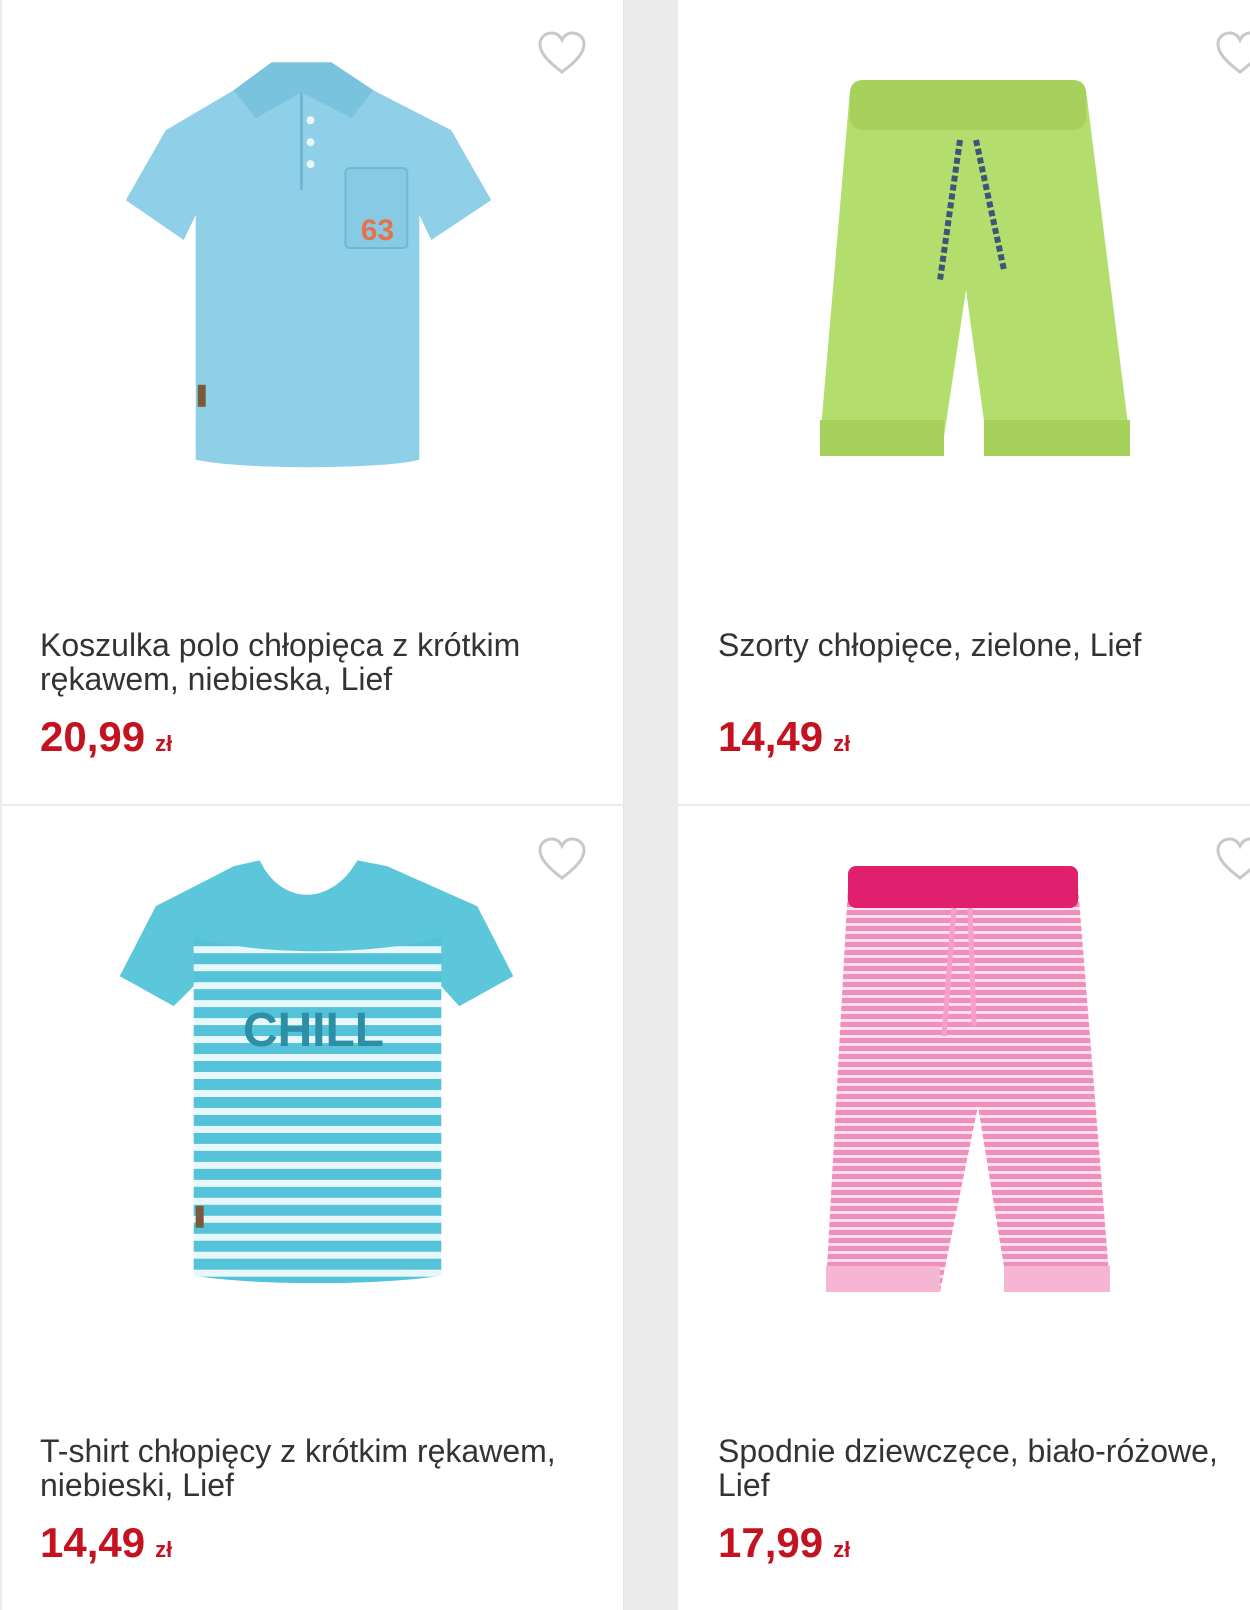  I want to click on heart-icon, so click(562, 859).